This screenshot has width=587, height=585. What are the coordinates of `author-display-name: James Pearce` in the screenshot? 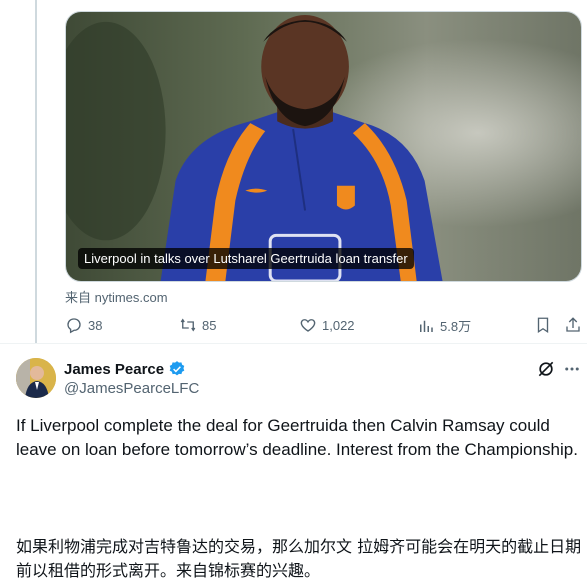 It's located at (125, 369).